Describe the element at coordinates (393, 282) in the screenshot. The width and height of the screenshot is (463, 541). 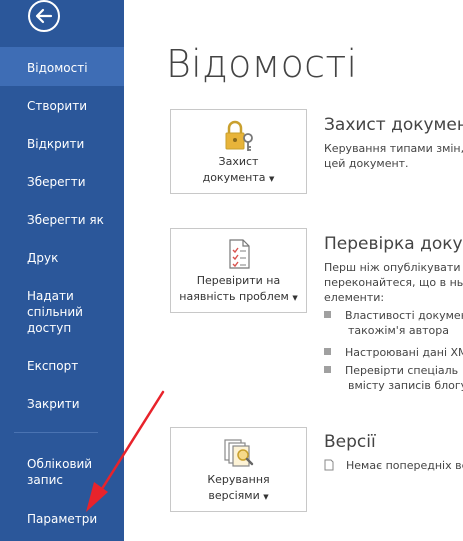
I see `inspect-desc-2: переконайтеся, що в ньо` at that location.